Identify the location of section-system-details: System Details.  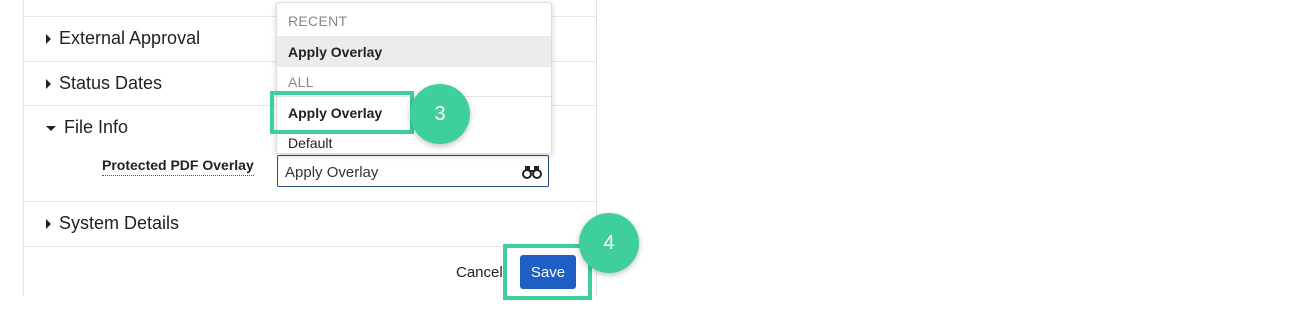
(112, 223).